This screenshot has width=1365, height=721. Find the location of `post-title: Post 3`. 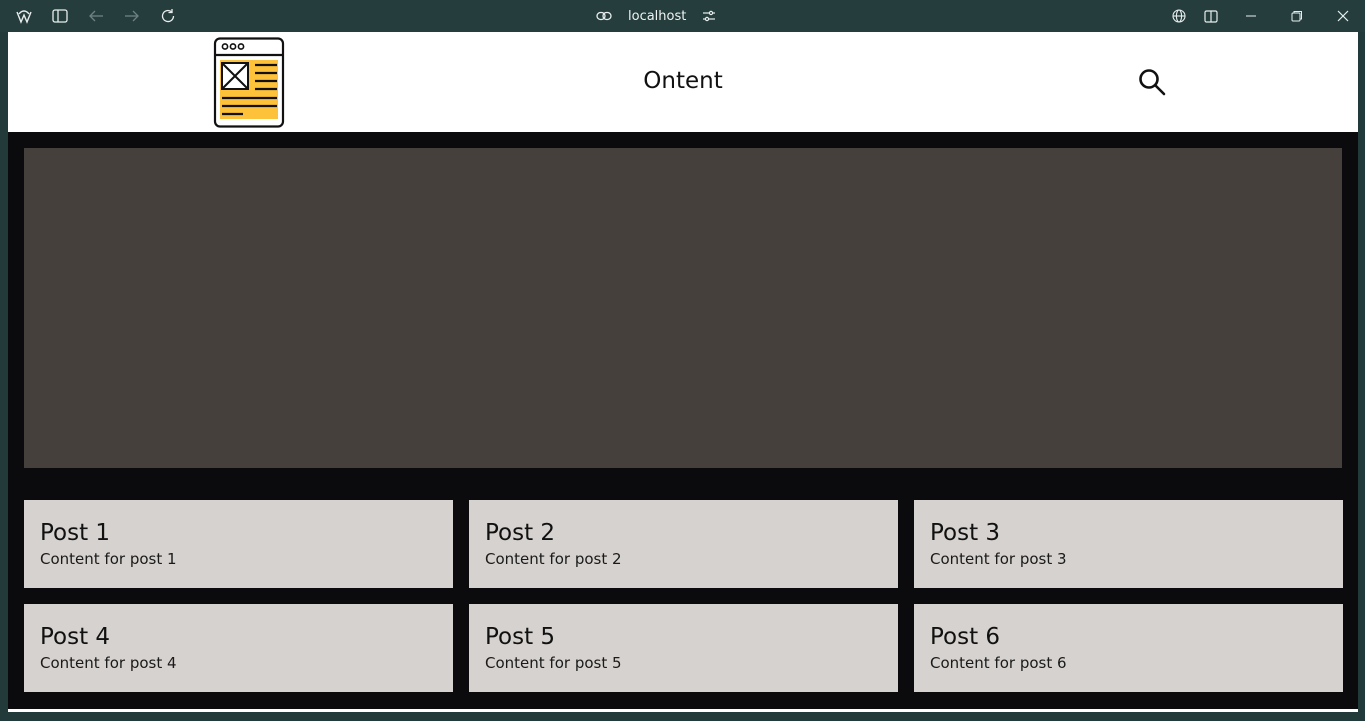

post-title: Post 3 is located at coordinates (965, 533).